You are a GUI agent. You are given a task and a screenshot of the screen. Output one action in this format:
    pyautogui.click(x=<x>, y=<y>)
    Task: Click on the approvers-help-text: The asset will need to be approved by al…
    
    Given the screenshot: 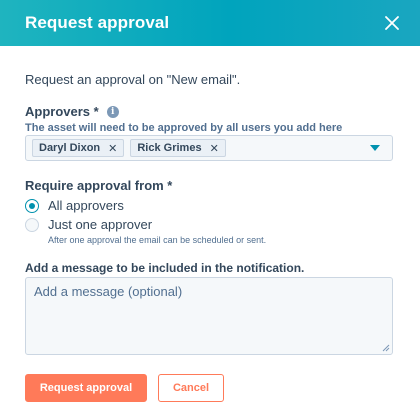 What is the action you would take?
    pyautogui.click(x=184, y=128)
    